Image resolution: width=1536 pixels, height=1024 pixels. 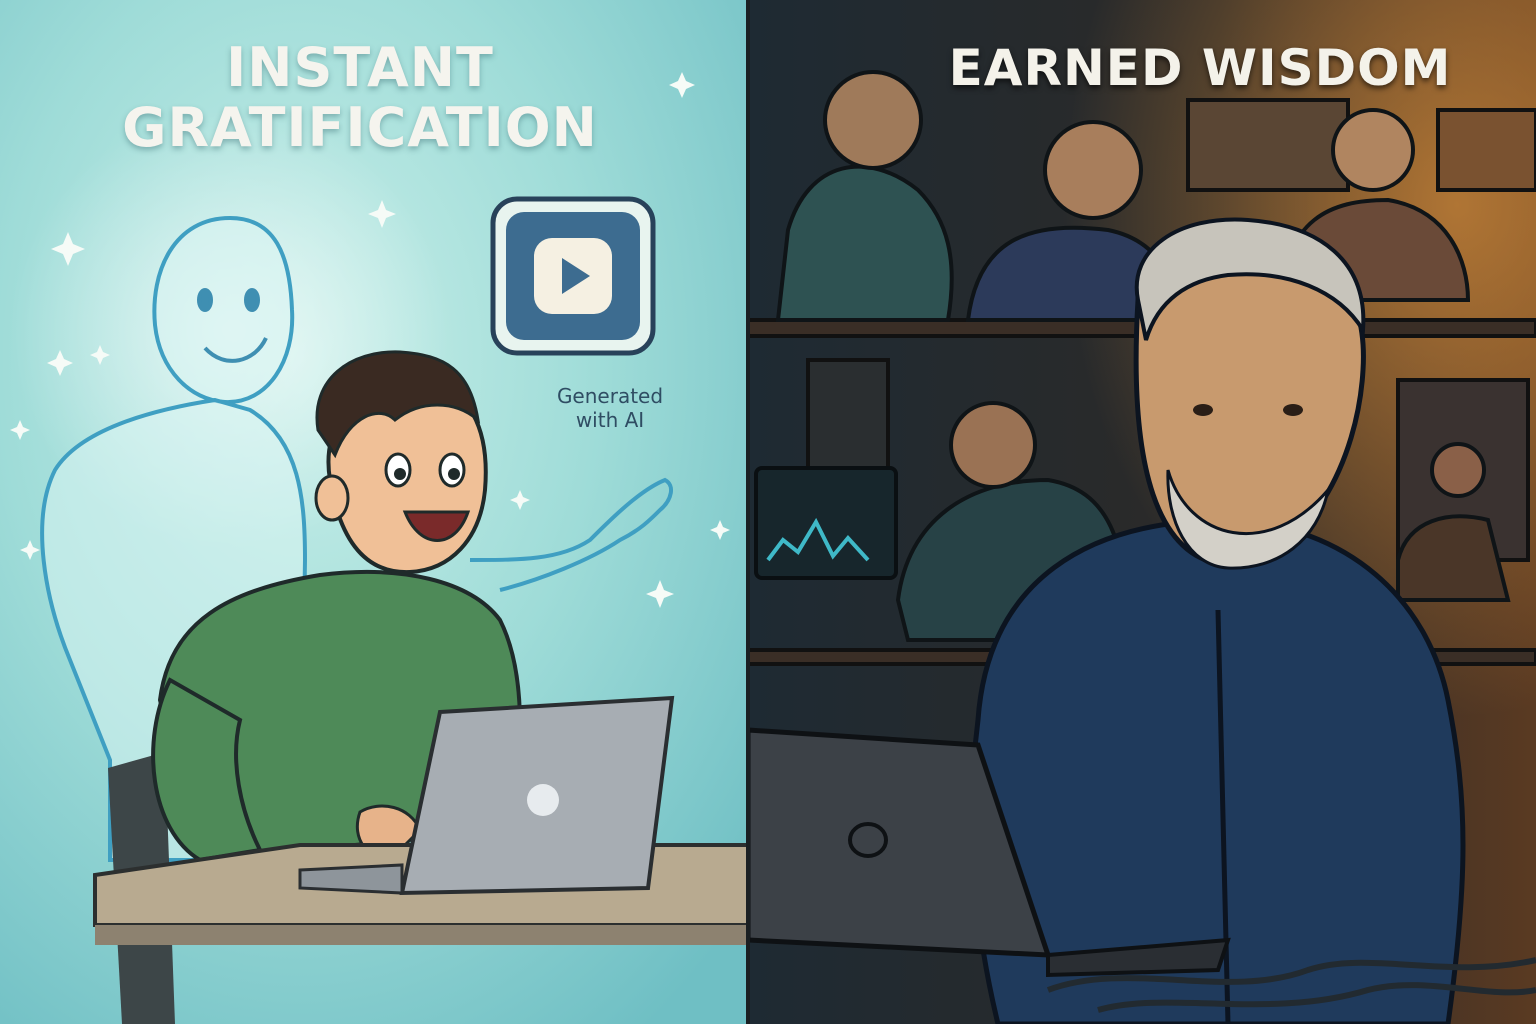 I want to click on caption-line-with-ai: with AI, so click(x=610, y=420).